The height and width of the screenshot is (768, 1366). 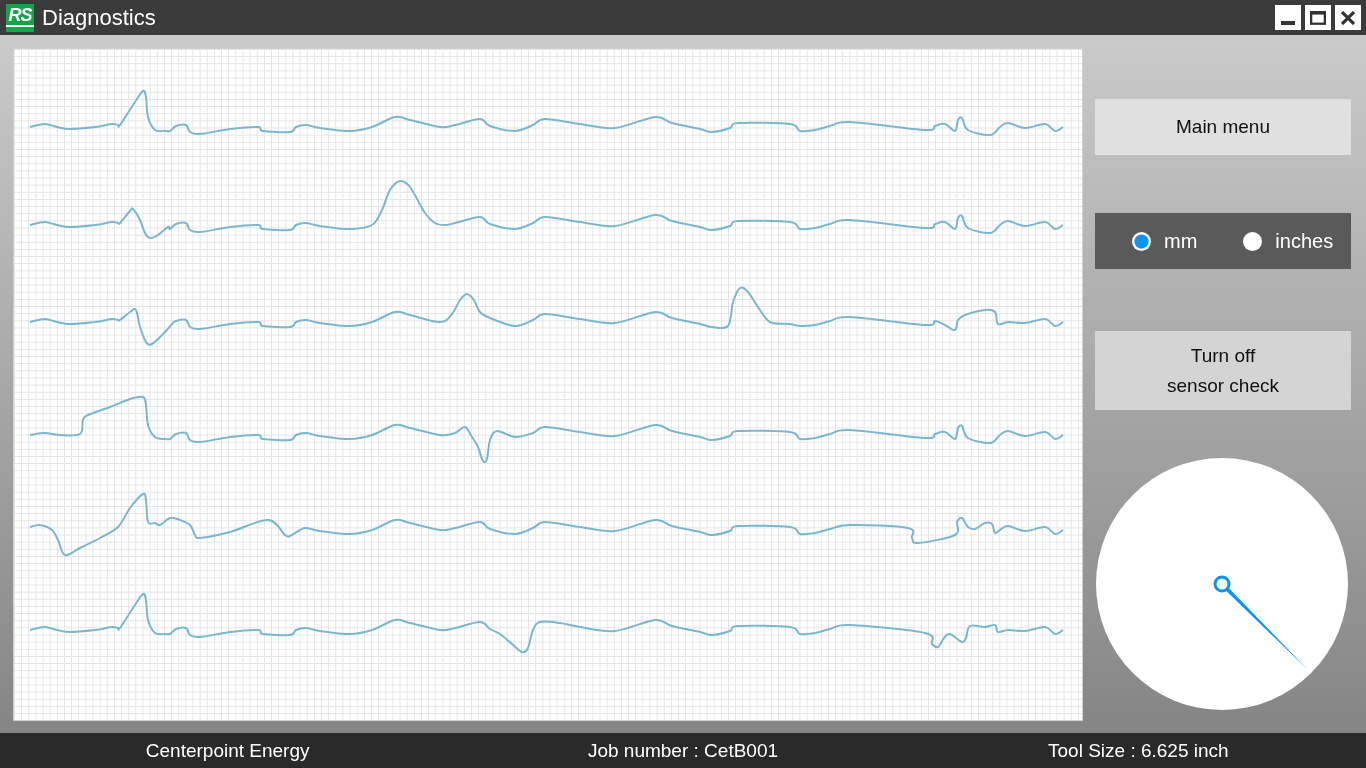 I want to click on app-logo: RS, so click(x=20, y=17).